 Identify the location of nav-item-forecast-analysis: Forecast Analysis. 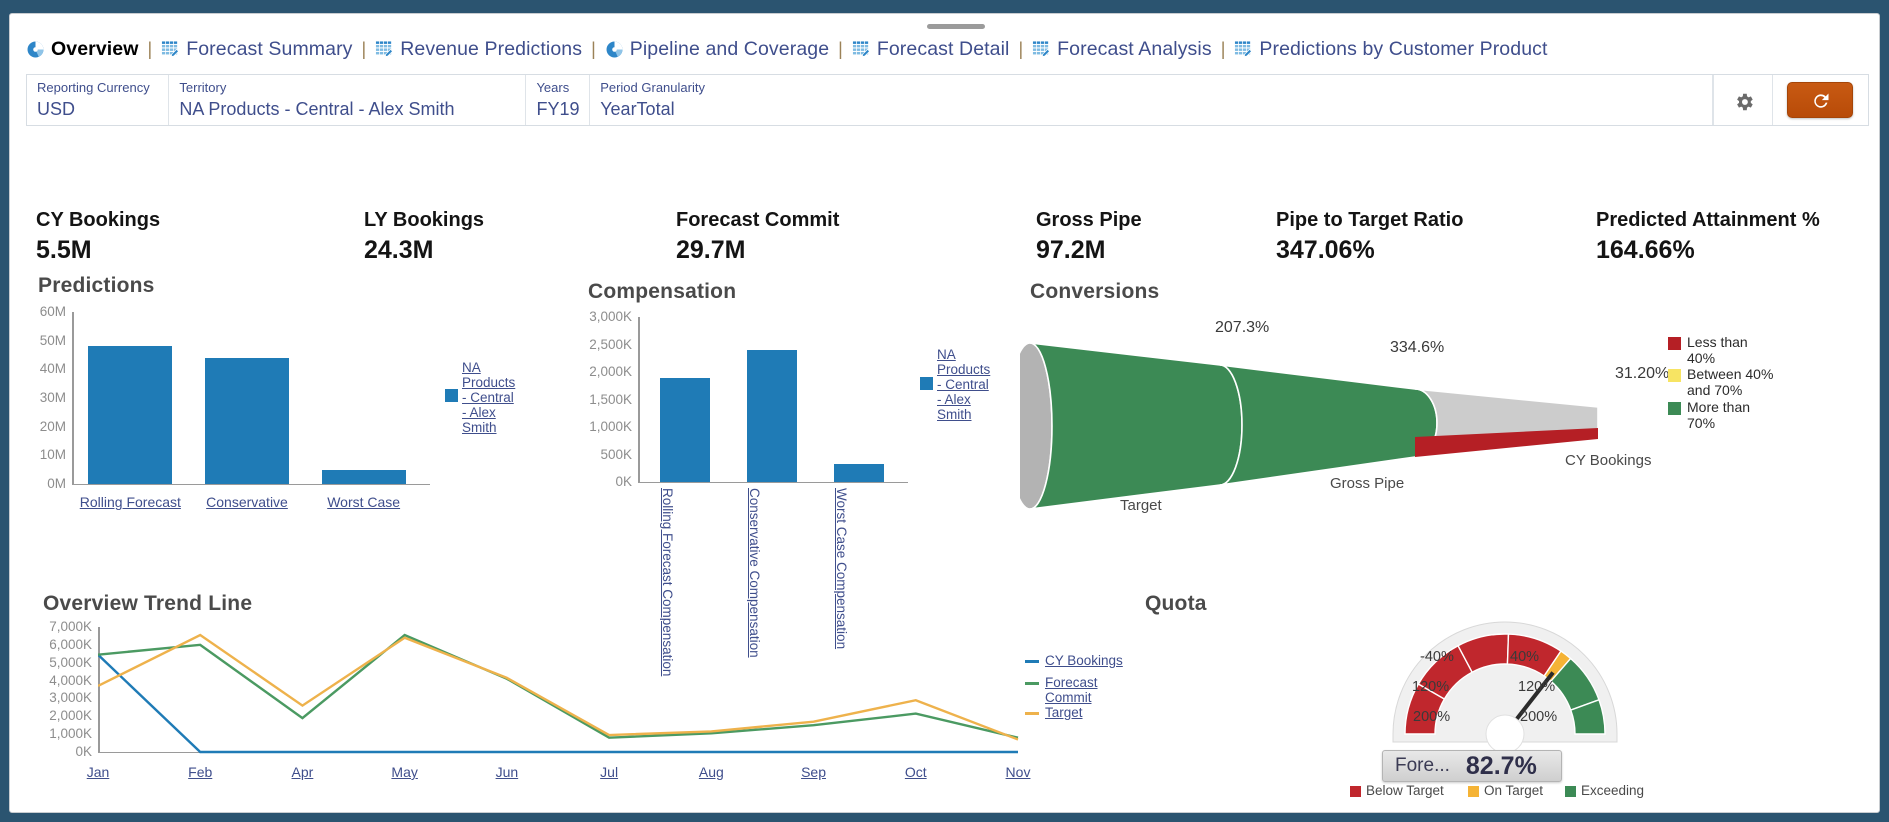
(1122, 49).